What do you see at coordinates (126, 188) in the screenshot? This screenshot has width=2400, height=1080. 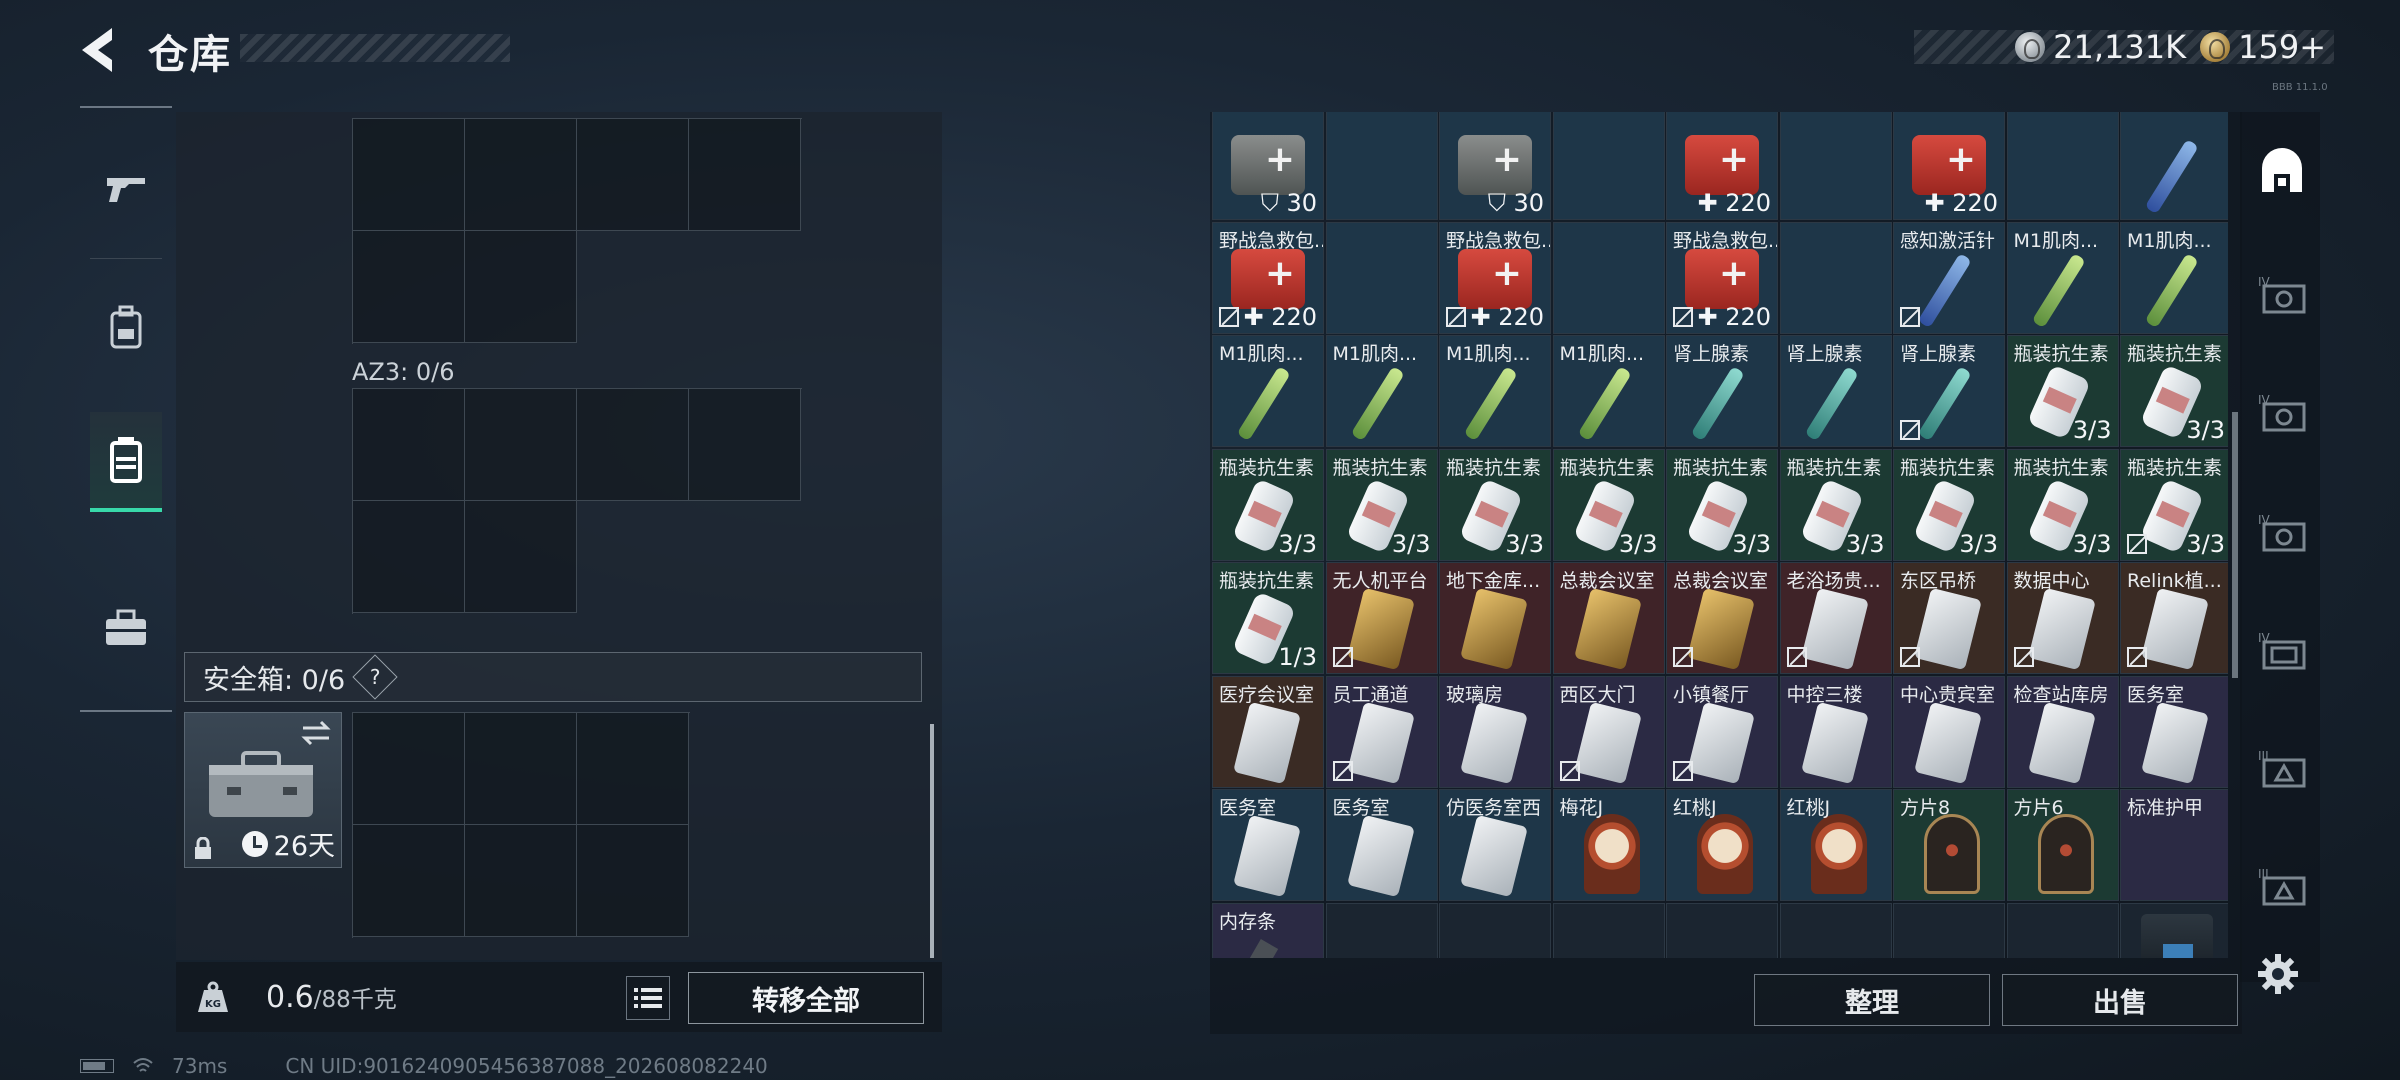 I see `category-weapons` at bounding box center [126, 188].